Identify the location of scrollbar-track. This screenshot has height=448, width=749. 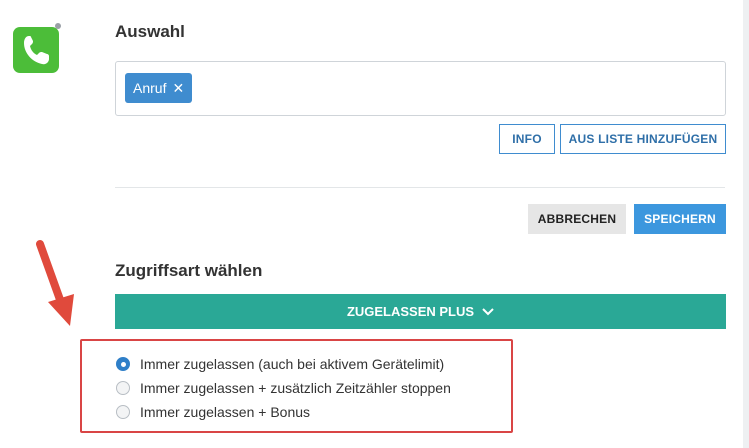
(746, 224).